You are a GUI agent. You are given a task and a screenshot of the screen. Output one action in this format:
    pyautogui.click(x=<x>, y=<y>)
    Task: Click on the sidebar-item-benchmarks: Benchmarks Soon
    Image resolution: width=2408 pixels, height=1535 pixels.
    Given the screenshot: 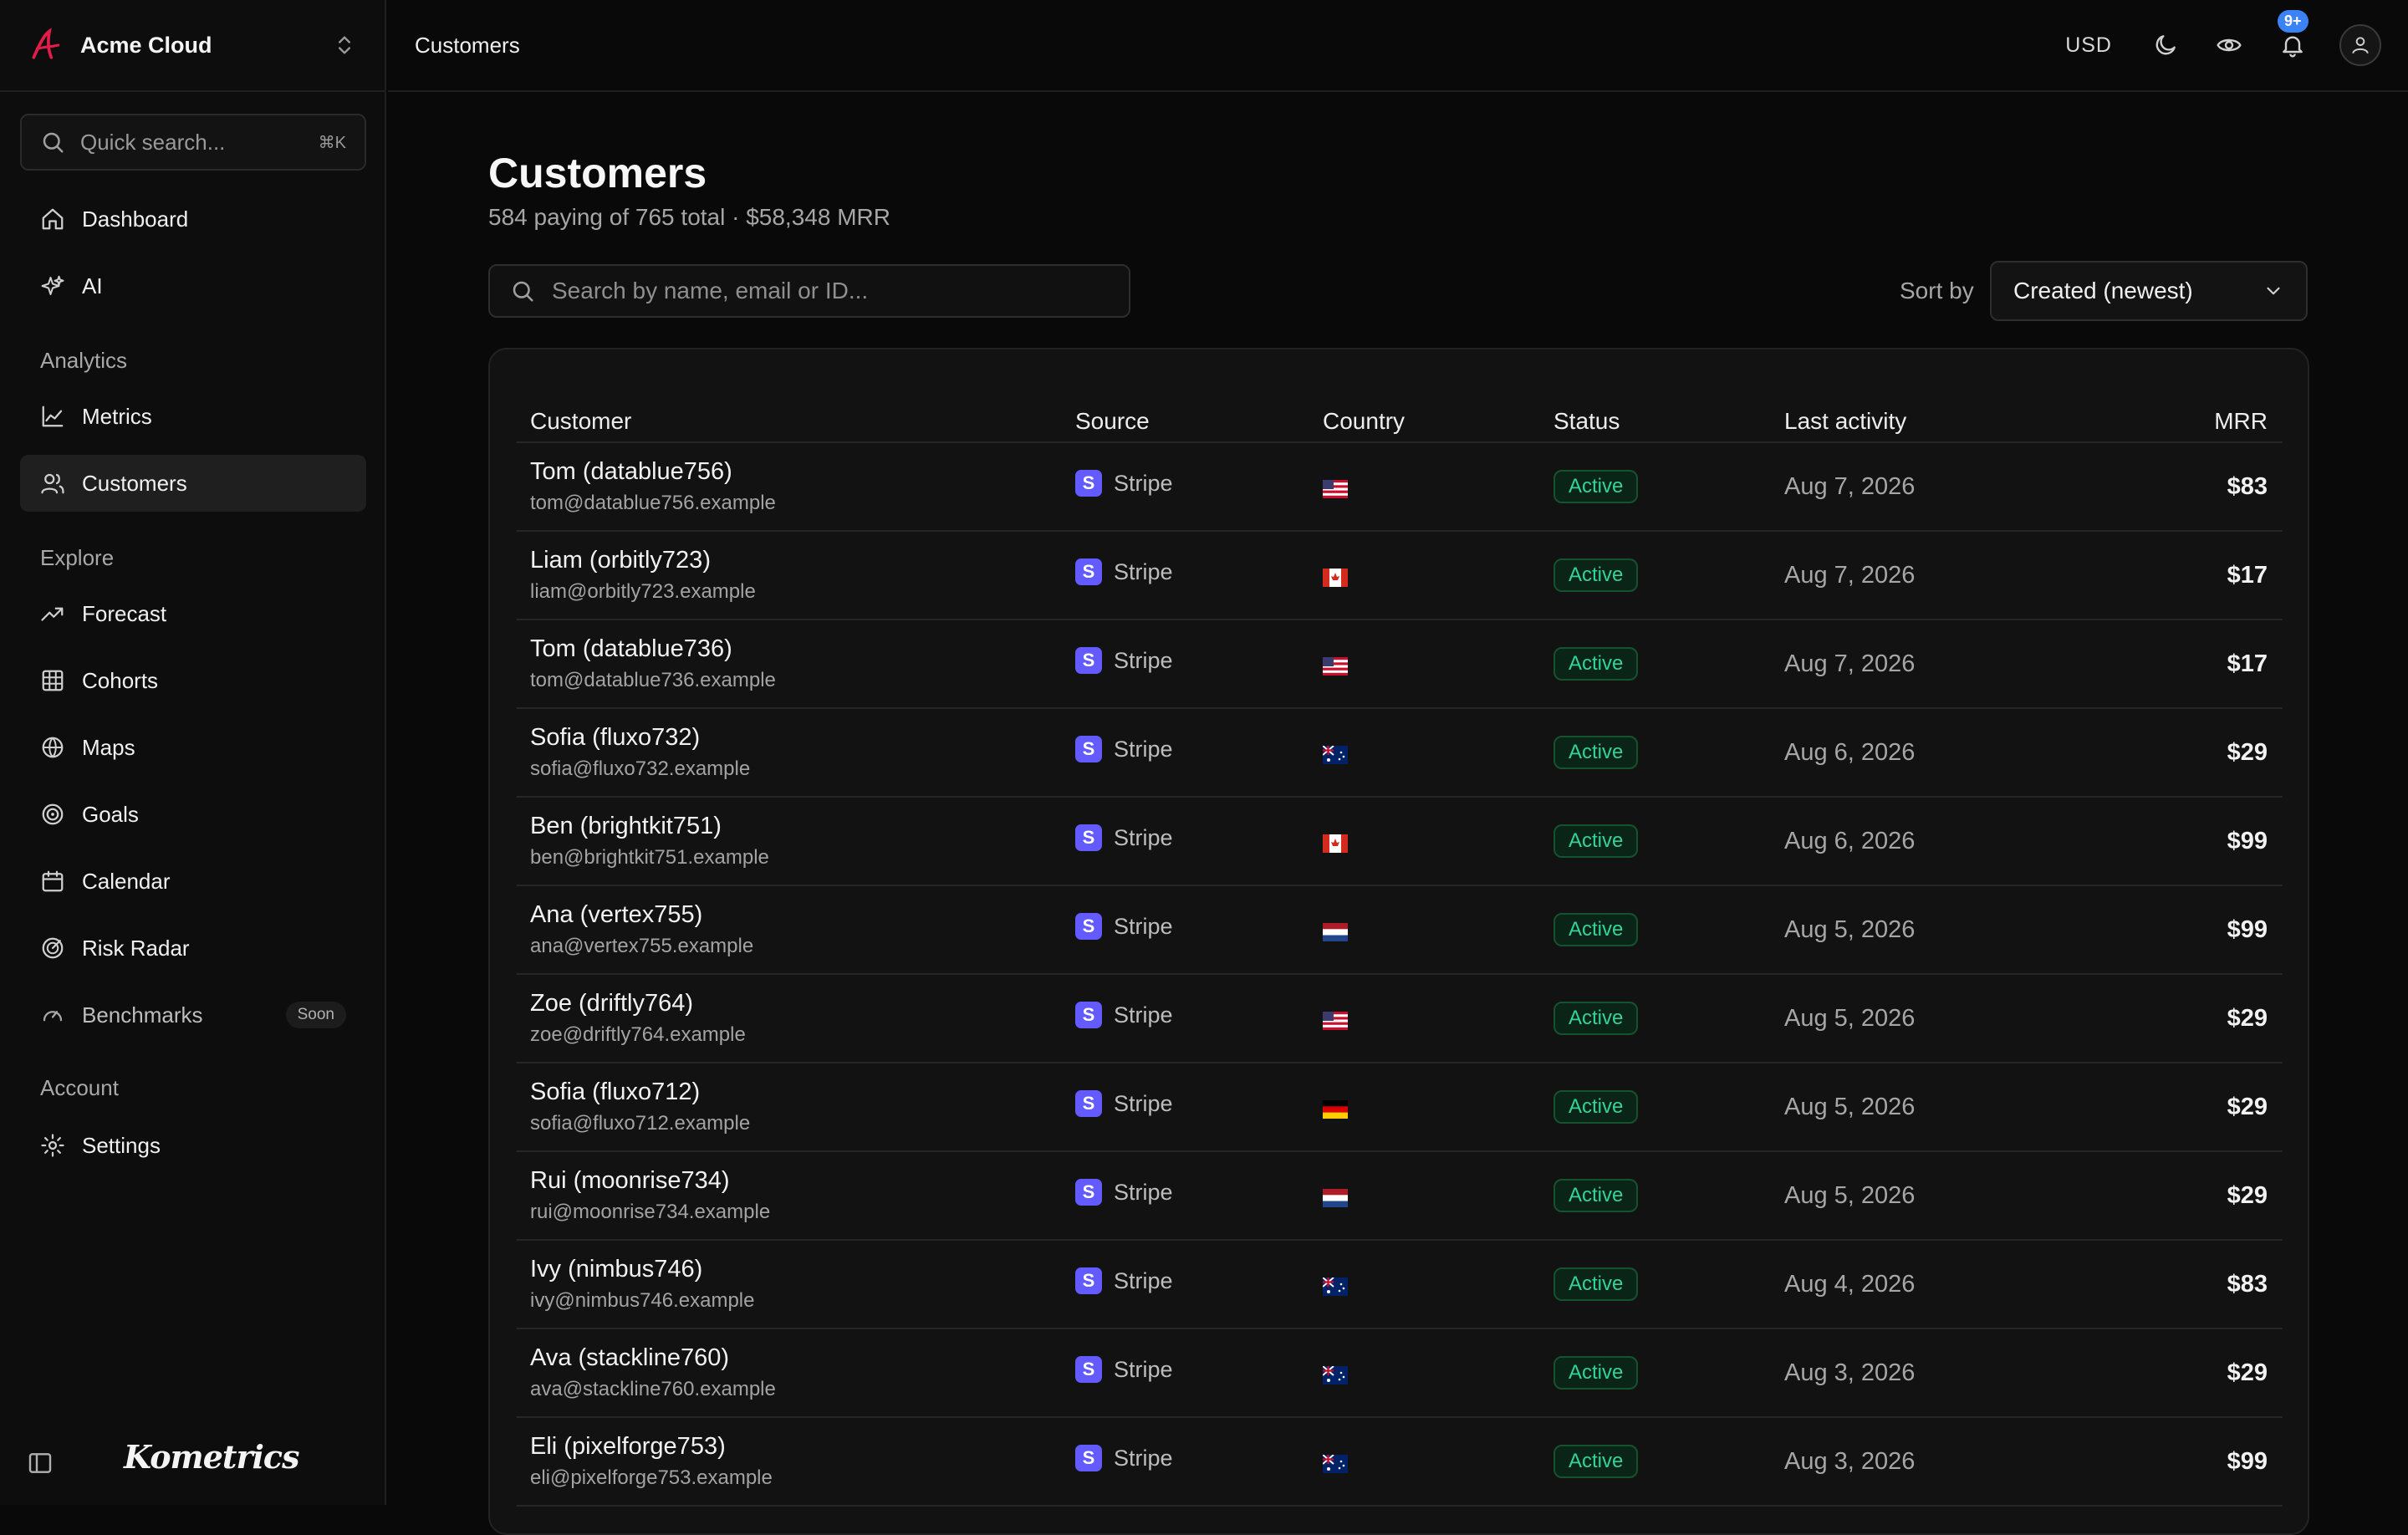 What is the action you would take?
    pyautogui.click(x=193, y=1015)
    